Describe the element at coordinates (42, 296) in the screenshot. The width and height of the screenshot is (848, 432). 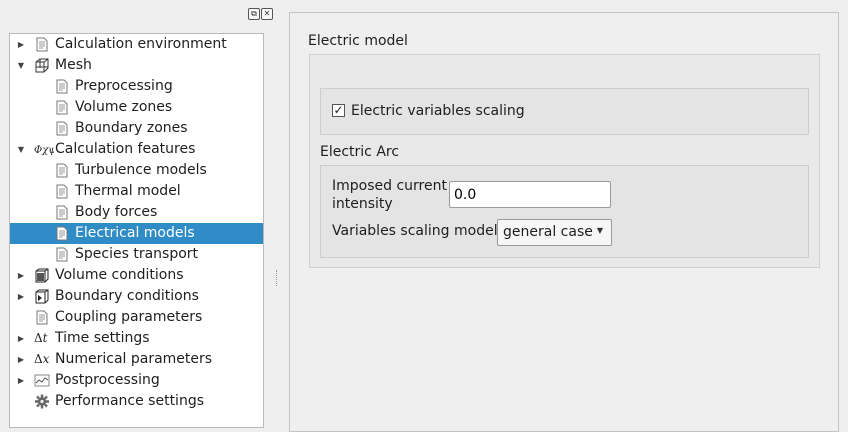
I see `boundary-cube-icon` at that location.